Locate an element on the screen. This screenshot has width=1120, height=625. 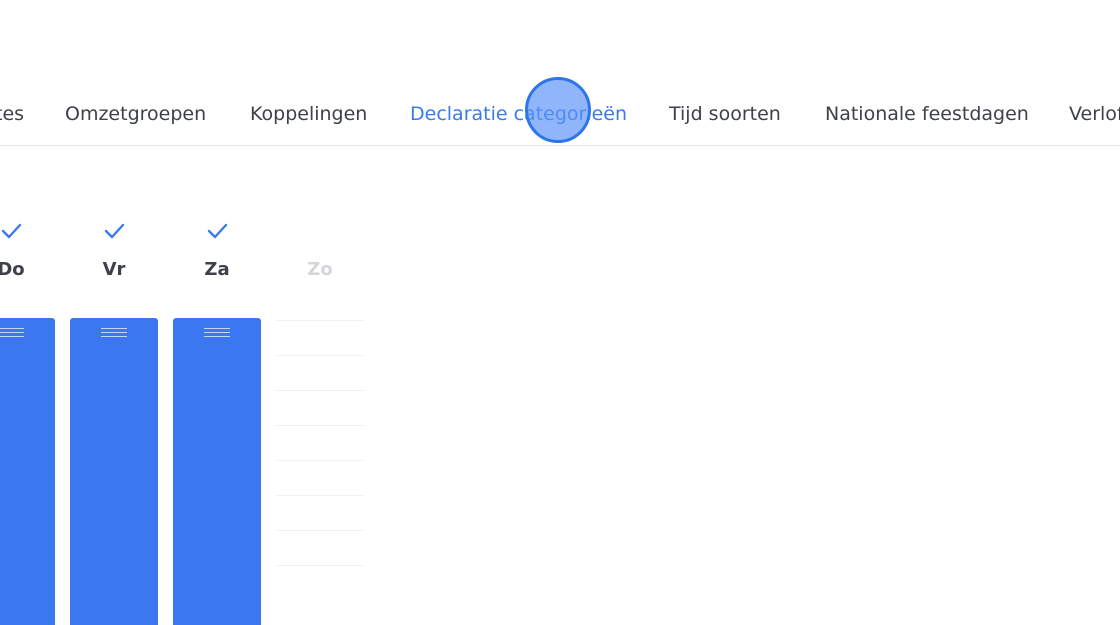
day-do-checkbox is located at coordinates (11, 231).